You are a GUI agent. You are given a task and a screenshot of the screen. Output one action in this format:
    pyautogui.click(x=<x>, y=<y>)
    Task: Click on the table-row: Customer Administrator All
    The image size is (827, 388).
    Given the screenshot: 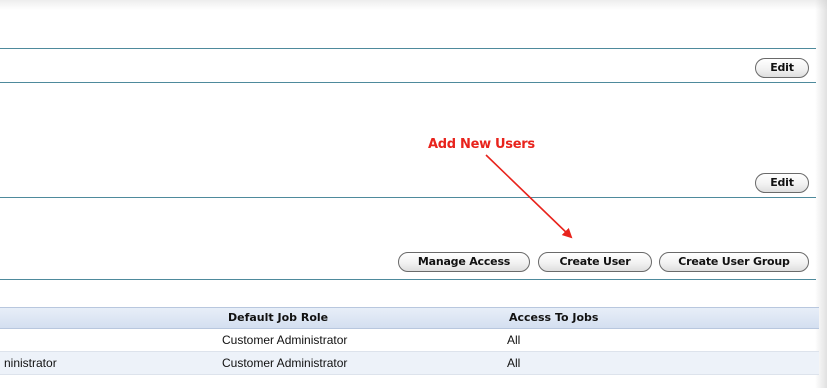 What is the action you would take?
    pyautogui.click(x=409, y=340)
    